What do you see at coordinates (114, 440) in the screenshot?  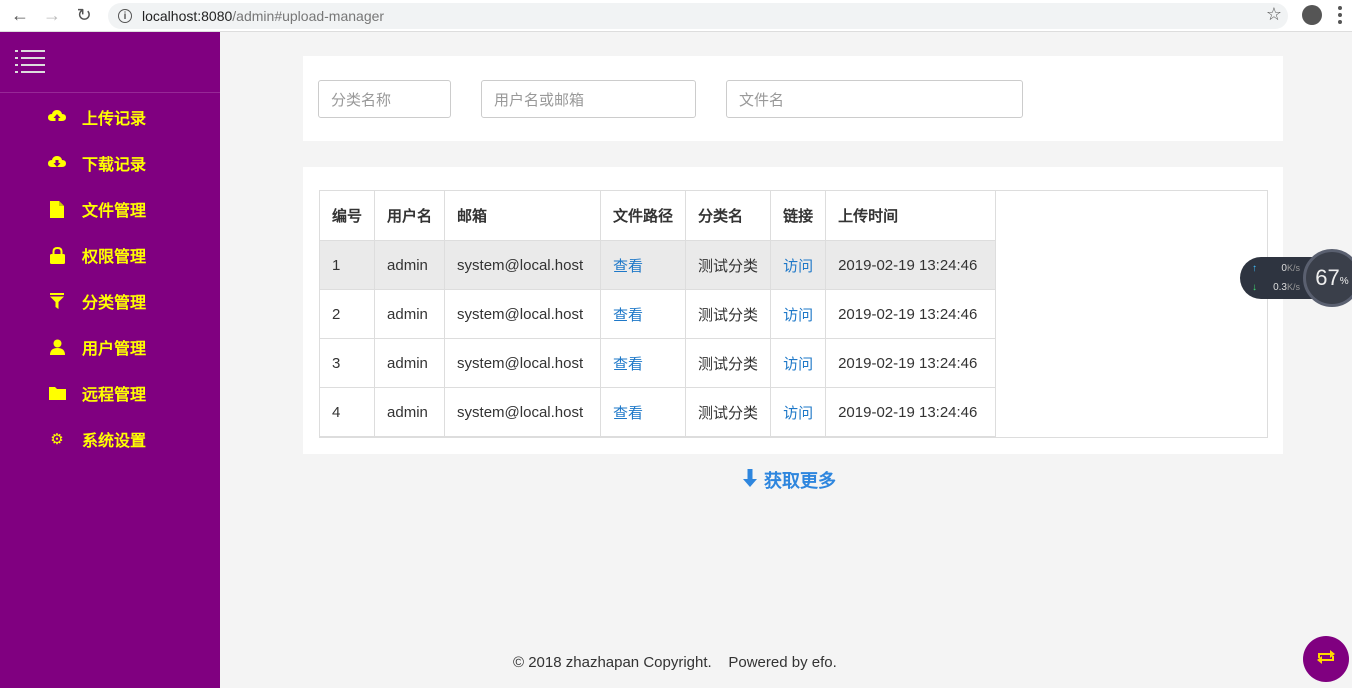 I see `sidebar-item-label: 系统设置` at bounding box center [114, 440].